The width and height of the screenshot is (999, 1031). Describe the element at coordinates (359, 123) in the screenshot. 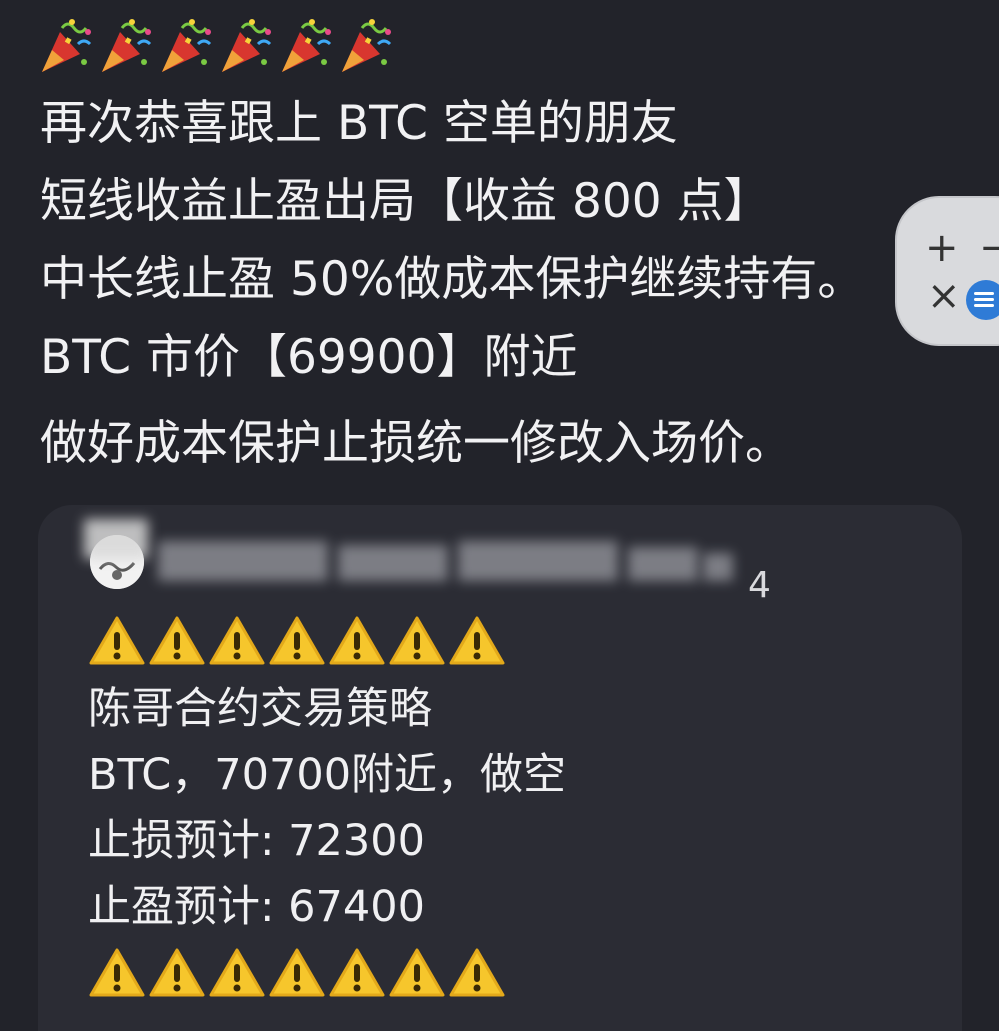

I see `message-line: 再次恭喜跟上 BTC 空单的朋友` at that location.